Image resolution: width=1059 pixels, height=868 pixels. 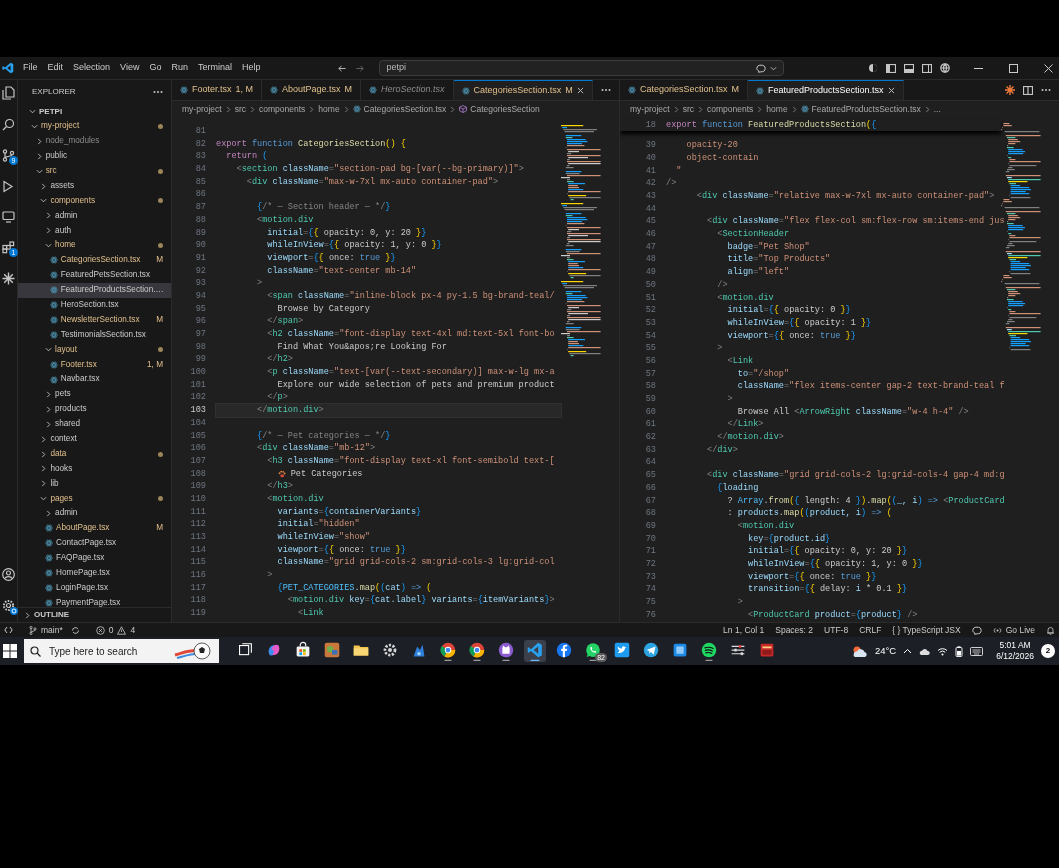 I want to click on start-button, so click(x=10, y=651).